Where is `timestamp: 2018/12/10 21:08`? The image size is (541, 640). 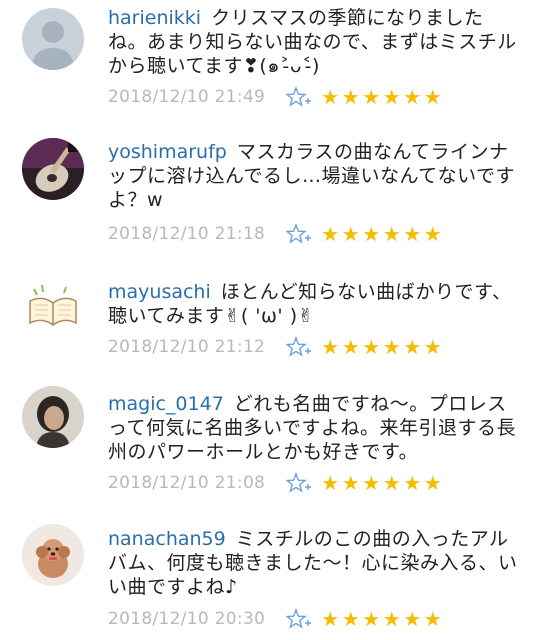 timestamp: 2018/12/10 21:08 is located at coordinates (197, 483).